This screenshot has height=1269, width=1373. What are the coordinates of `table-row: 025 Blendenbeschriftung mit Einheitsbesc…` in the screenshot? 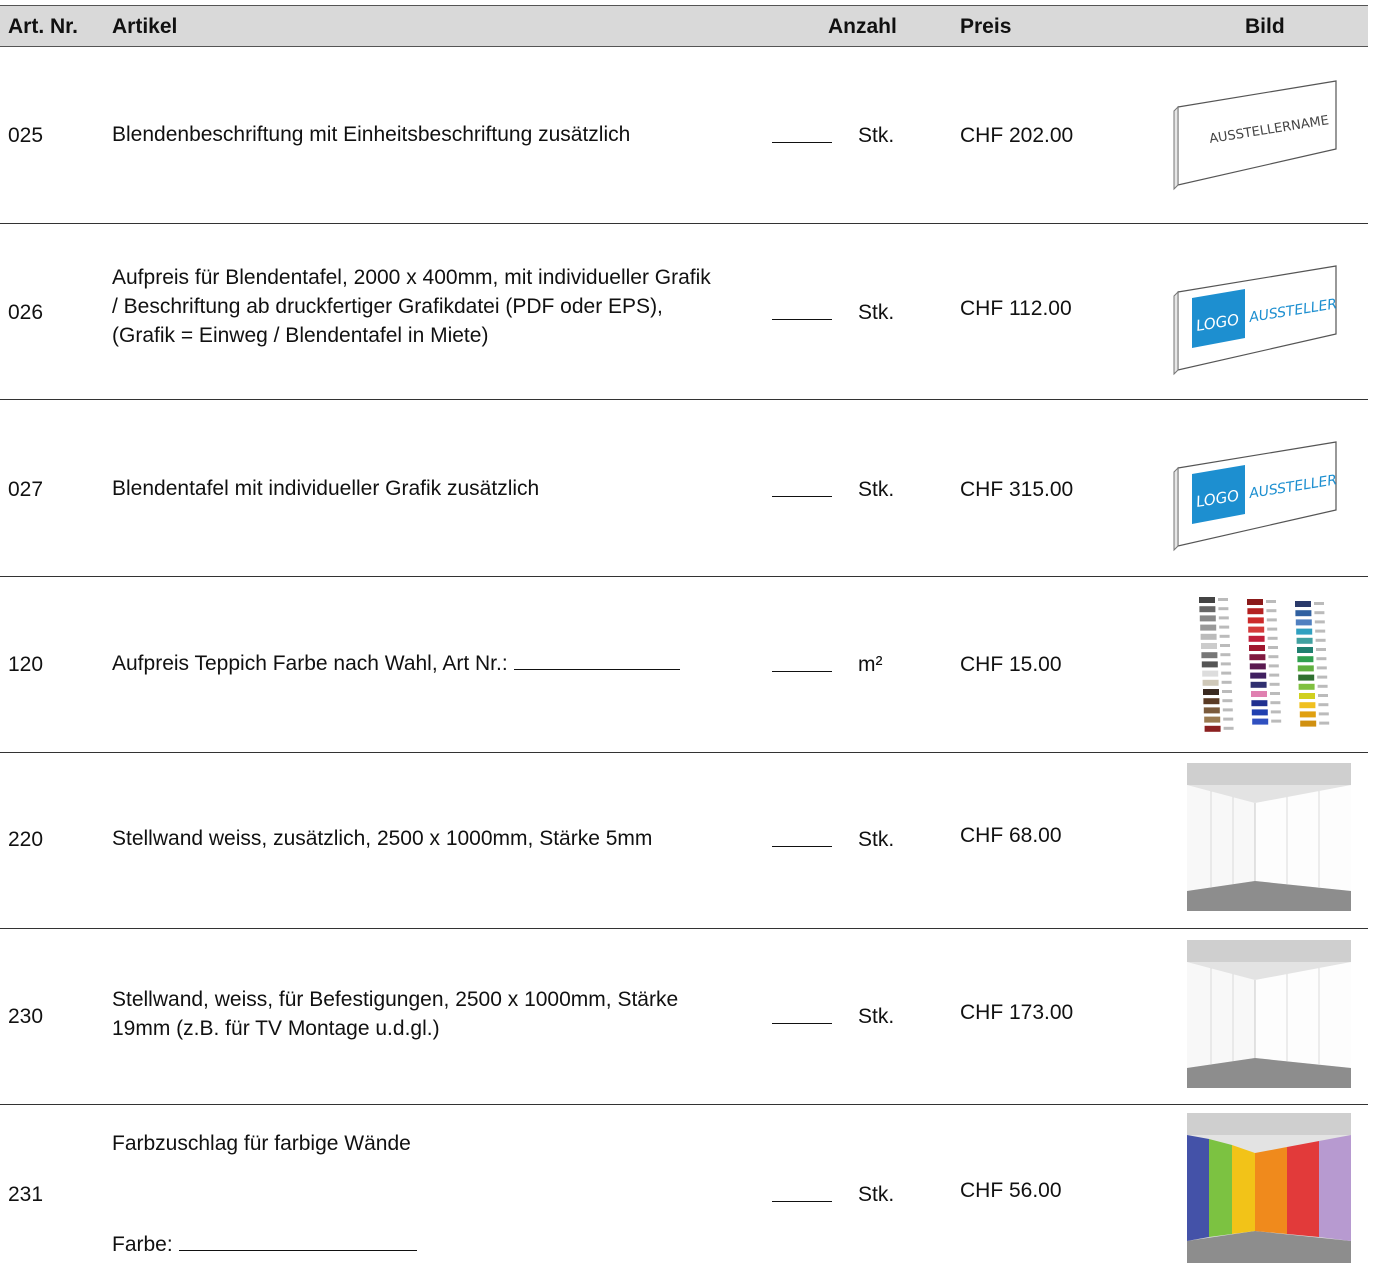 It's located at (684, 135).